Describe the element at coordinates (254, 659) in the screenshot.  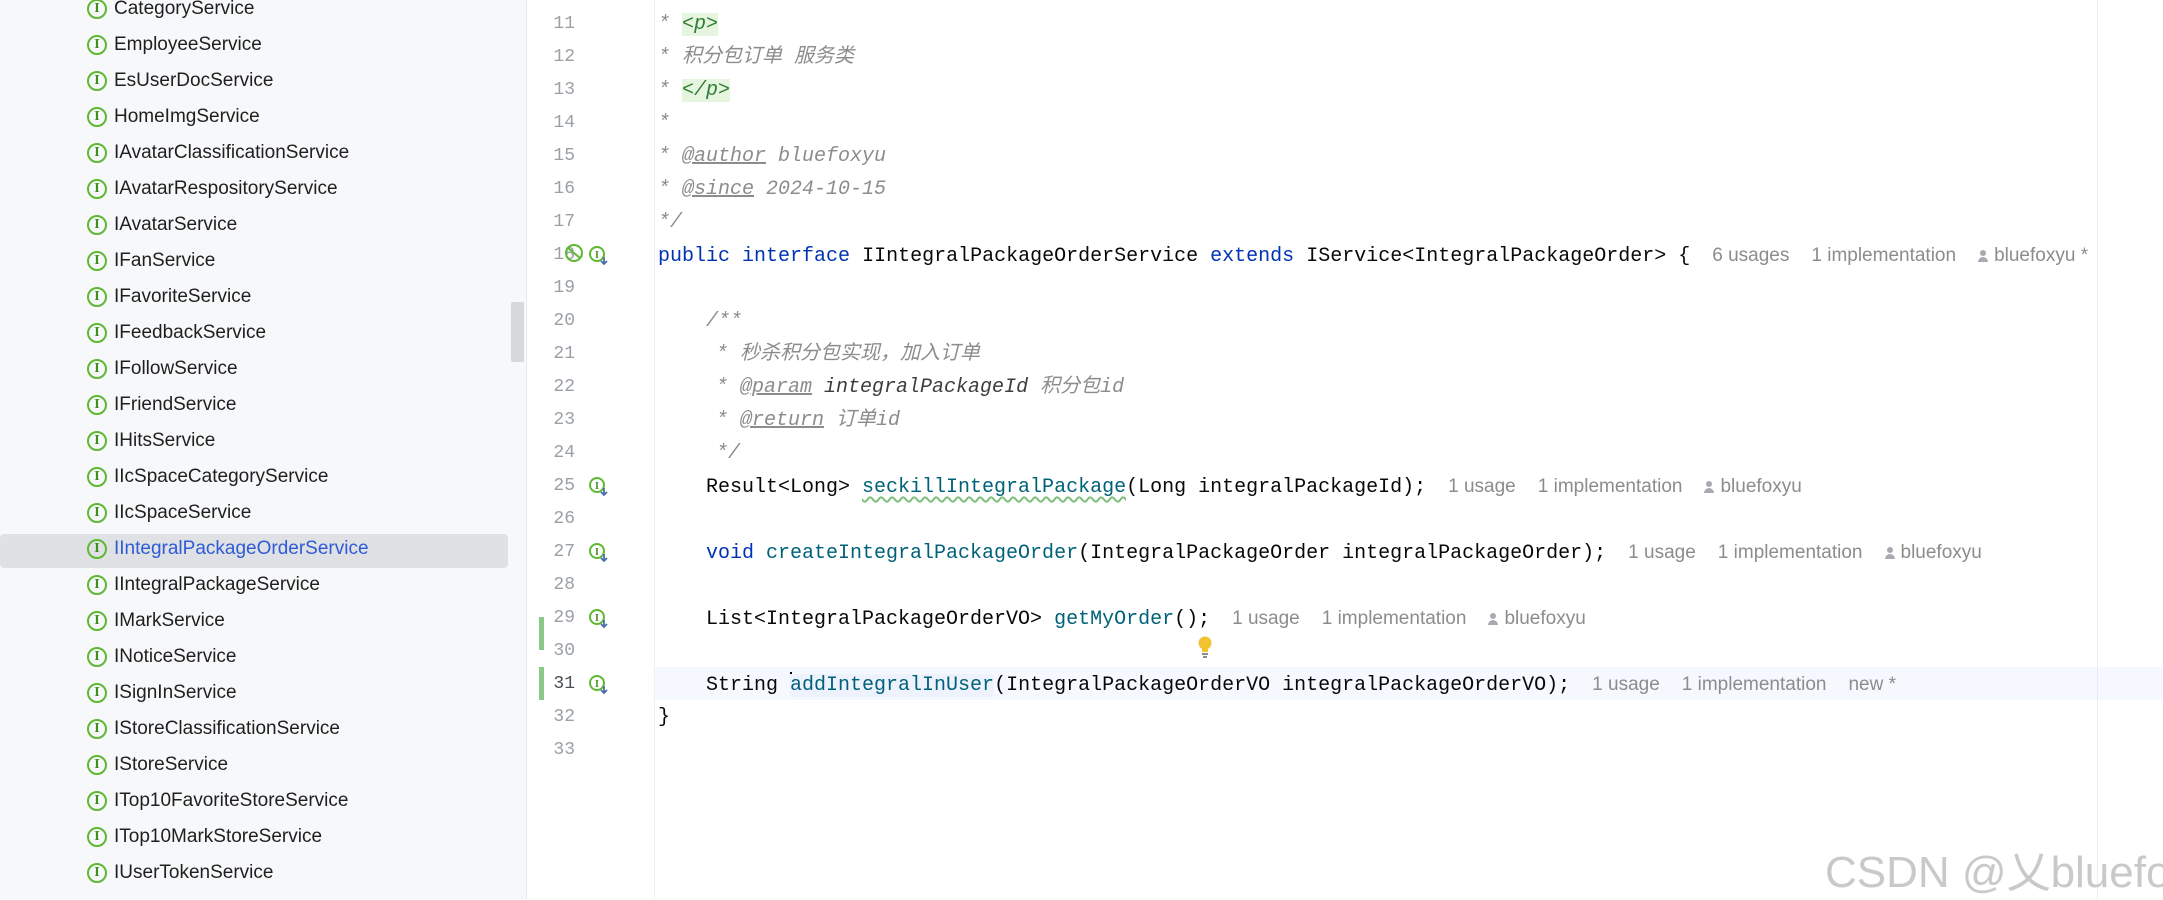
I see `tree-item: I INoticeService` at that location.